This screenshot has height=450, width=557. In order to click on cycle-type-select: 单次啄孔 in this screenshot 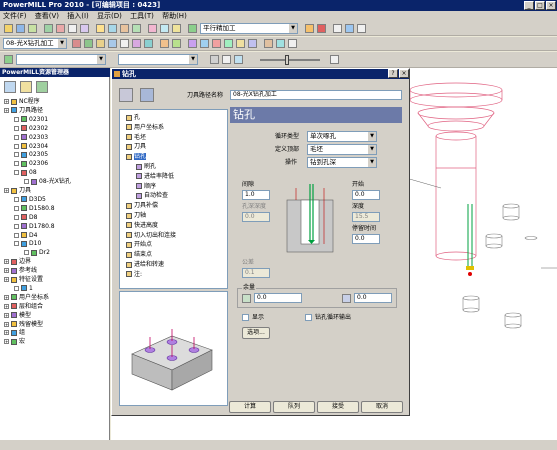, I will do `click(342, 136)`.